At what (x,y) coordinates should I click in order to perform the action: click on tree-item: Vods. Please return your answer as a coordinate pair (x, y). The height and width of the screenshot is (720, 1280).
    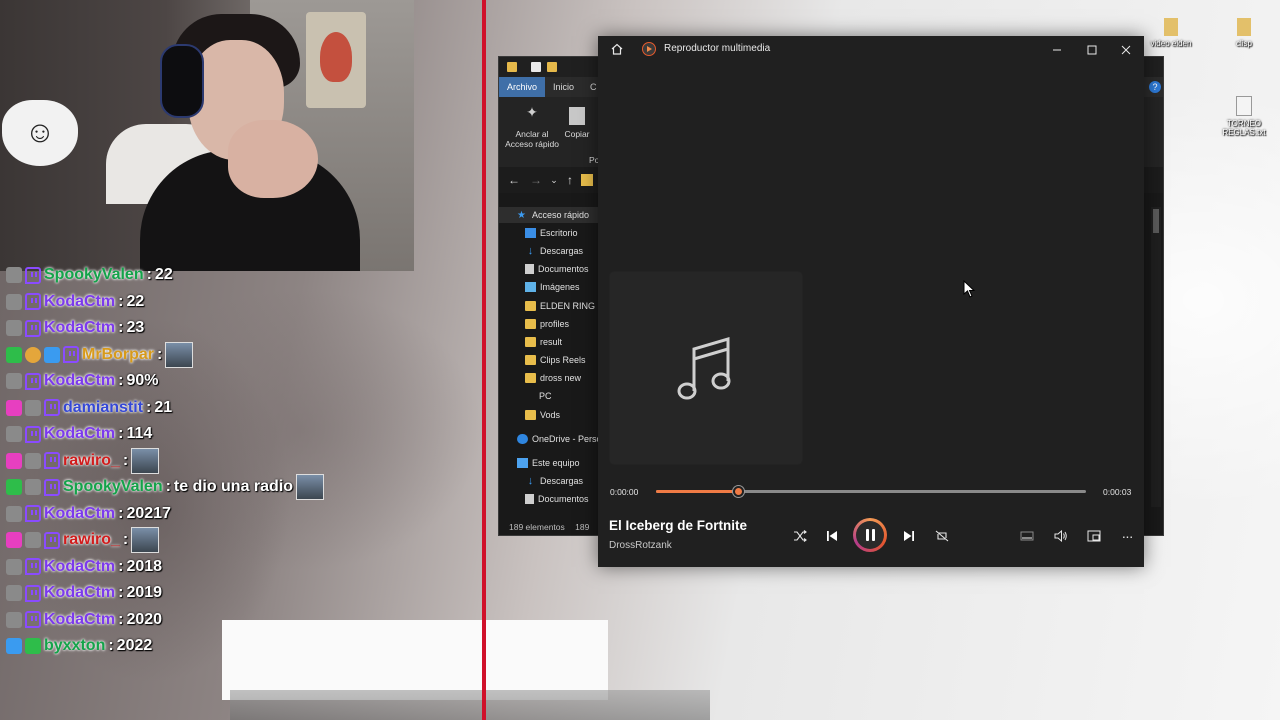
    Looking at the image, I should click on (542, 415).